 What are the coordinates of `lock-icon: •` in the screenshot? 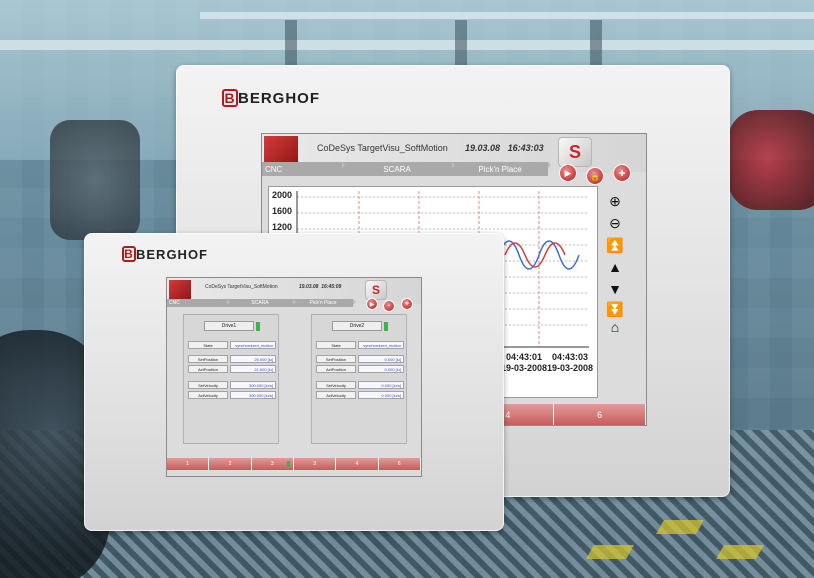 It's located at (389, 306).